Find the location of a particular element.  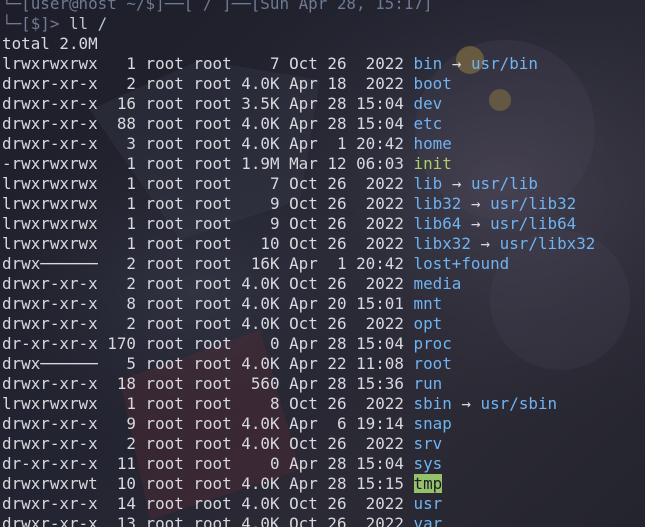

file-name: lost+found is located at coordinates (462, 263).